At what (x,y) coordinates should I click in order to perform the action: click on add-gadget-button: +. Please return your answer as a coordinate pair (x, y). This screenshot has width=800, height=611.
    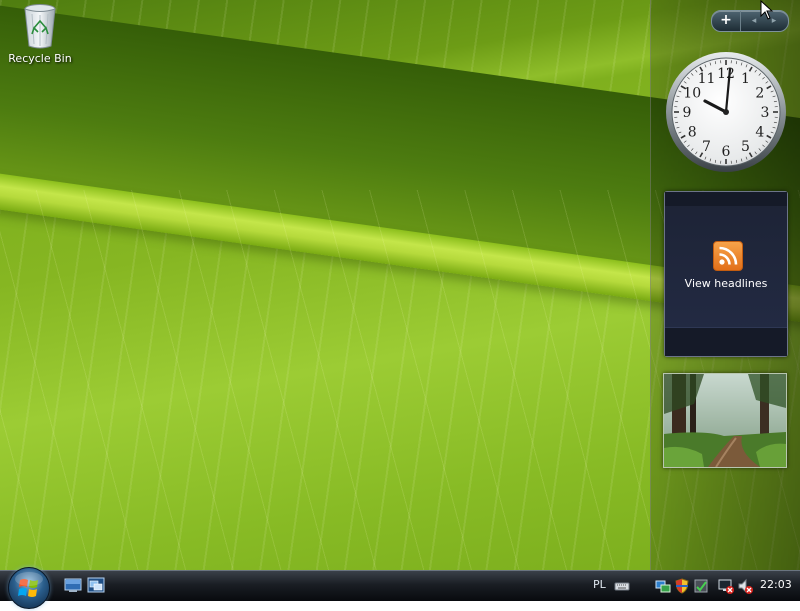
    Looking at the image, I should click on (726, 21).